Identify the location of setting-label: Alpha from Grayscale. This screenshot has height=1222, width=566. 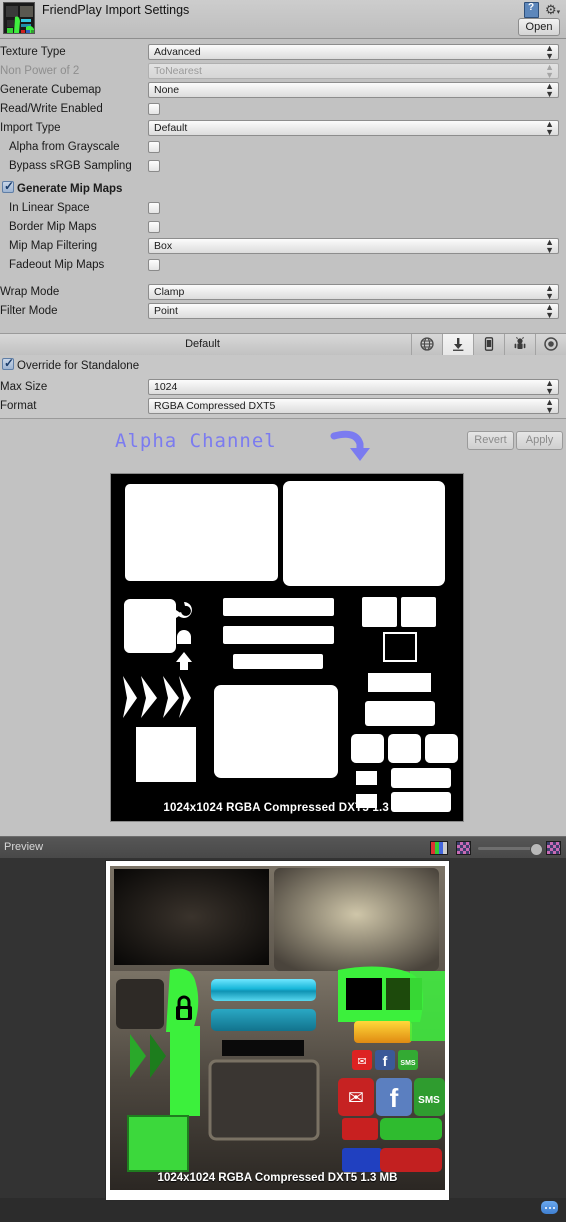
(64, 147).